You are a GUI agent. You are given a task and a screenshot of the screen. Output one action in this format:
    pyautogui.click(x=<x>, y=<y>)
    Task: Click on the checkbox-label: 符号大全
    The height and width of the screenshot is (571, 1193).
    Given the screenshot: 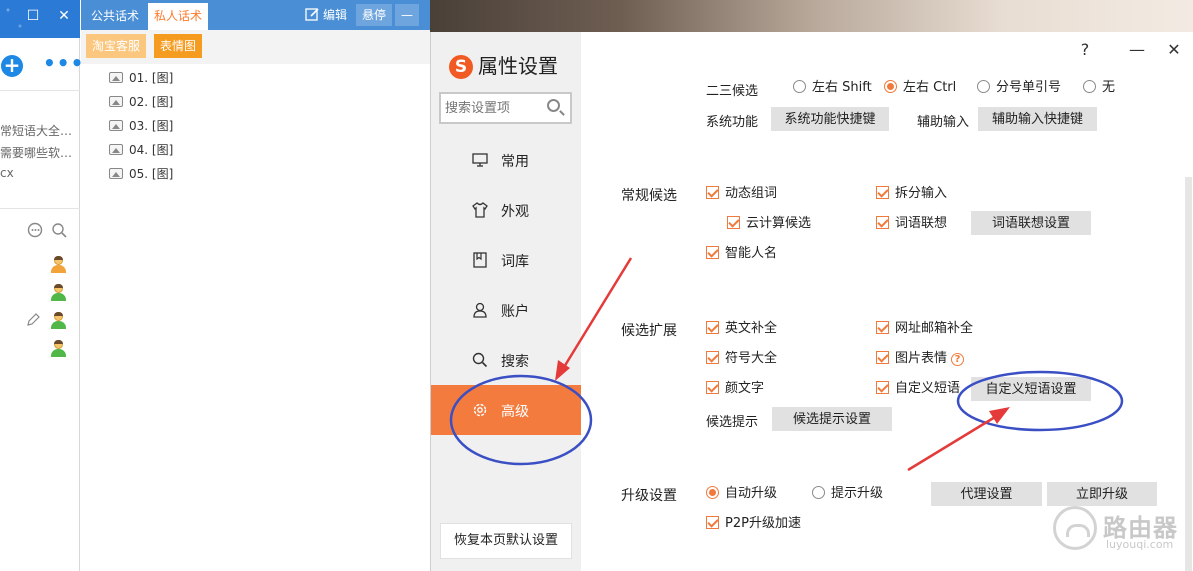 What is the action you would take?
    pyautogui.click(x=751, y=358)
    